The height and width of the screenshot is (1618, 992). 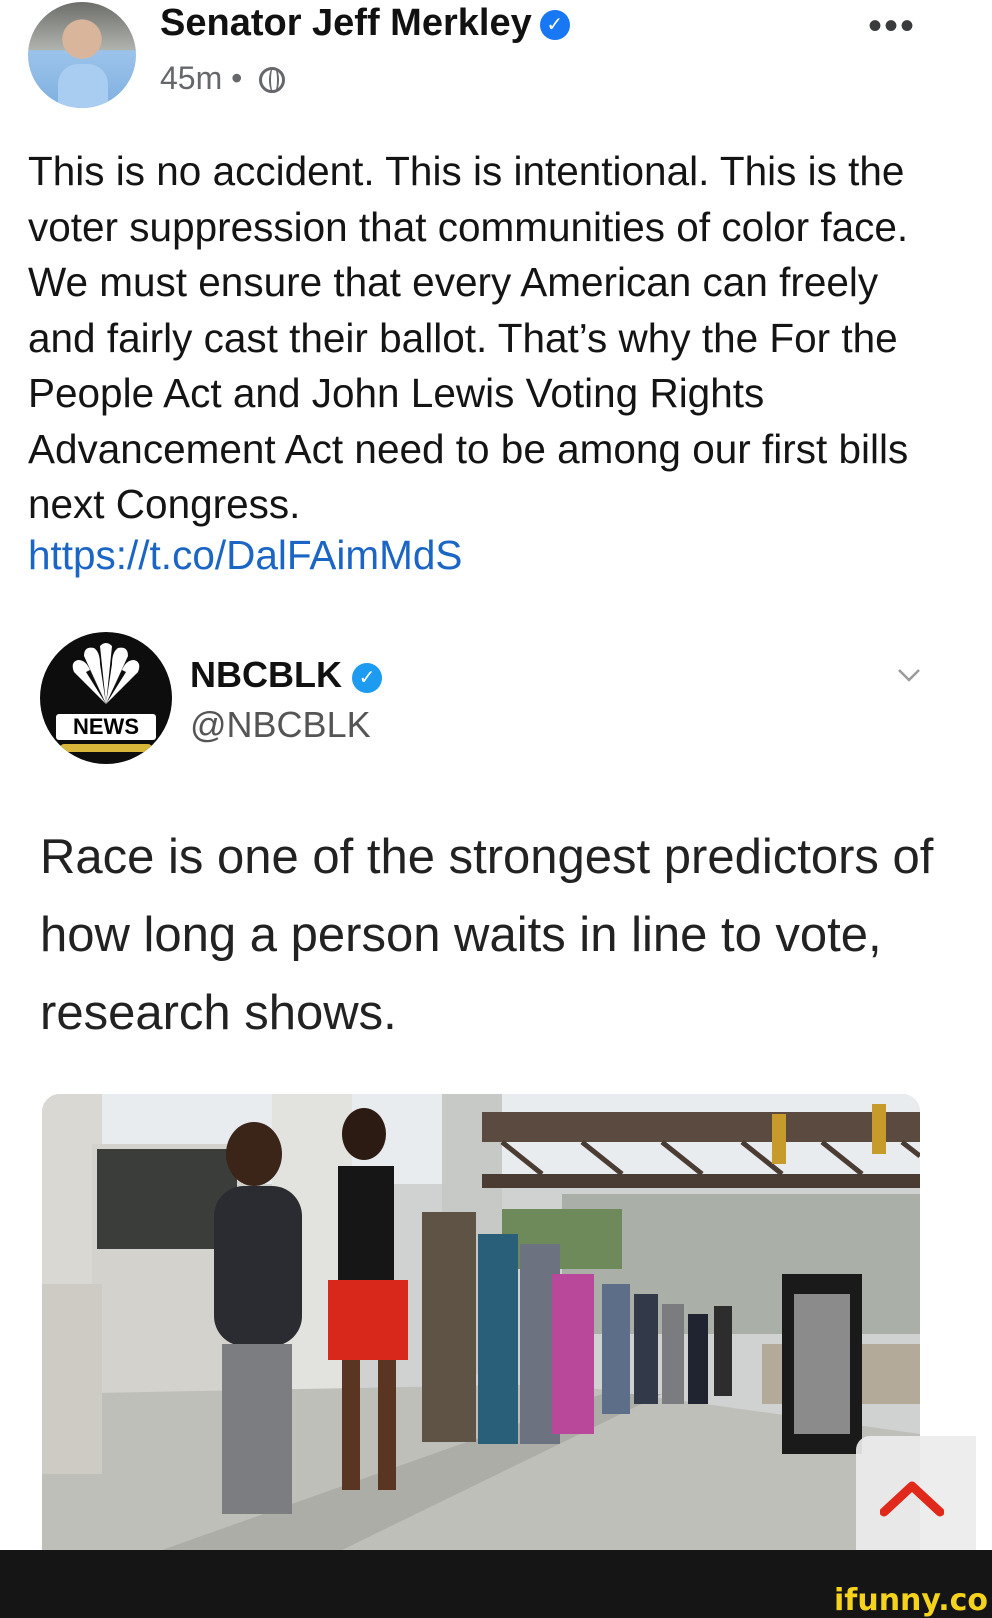 What do you see at coordinates (892, 26) in the screenshot?
I see `more-icon: •••` at bounding box center [892, 26].